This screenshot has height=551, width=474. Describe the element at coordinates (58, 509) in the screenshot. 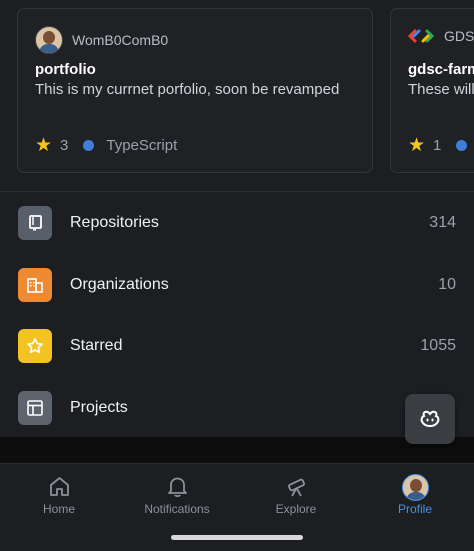

I see `tab-label: Home` at that location.